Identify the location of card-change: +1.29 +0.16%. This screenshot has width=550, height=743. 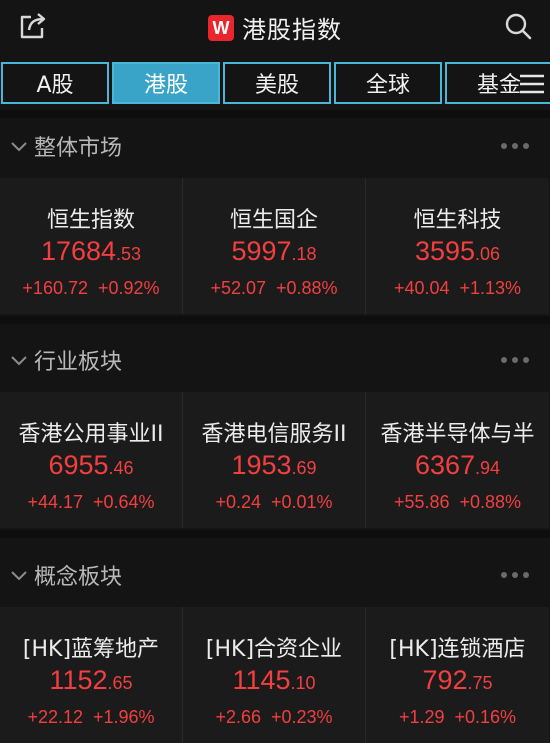
(457, 717).